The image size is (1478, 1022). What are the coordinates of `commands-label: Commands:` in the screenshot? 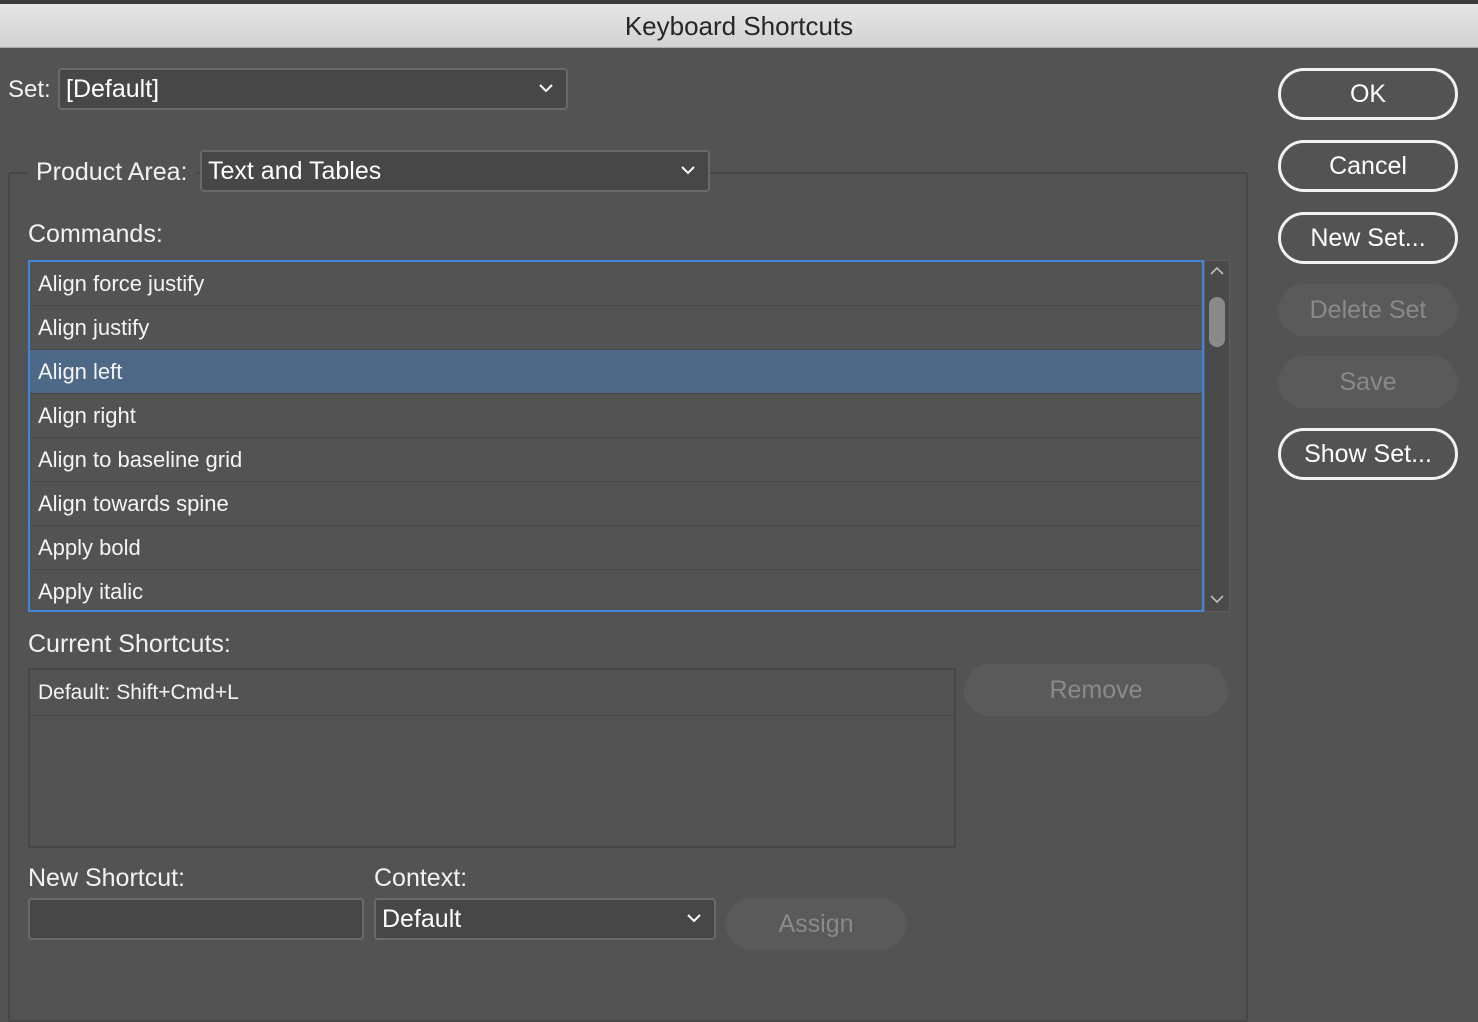 It's located at (95, 234).